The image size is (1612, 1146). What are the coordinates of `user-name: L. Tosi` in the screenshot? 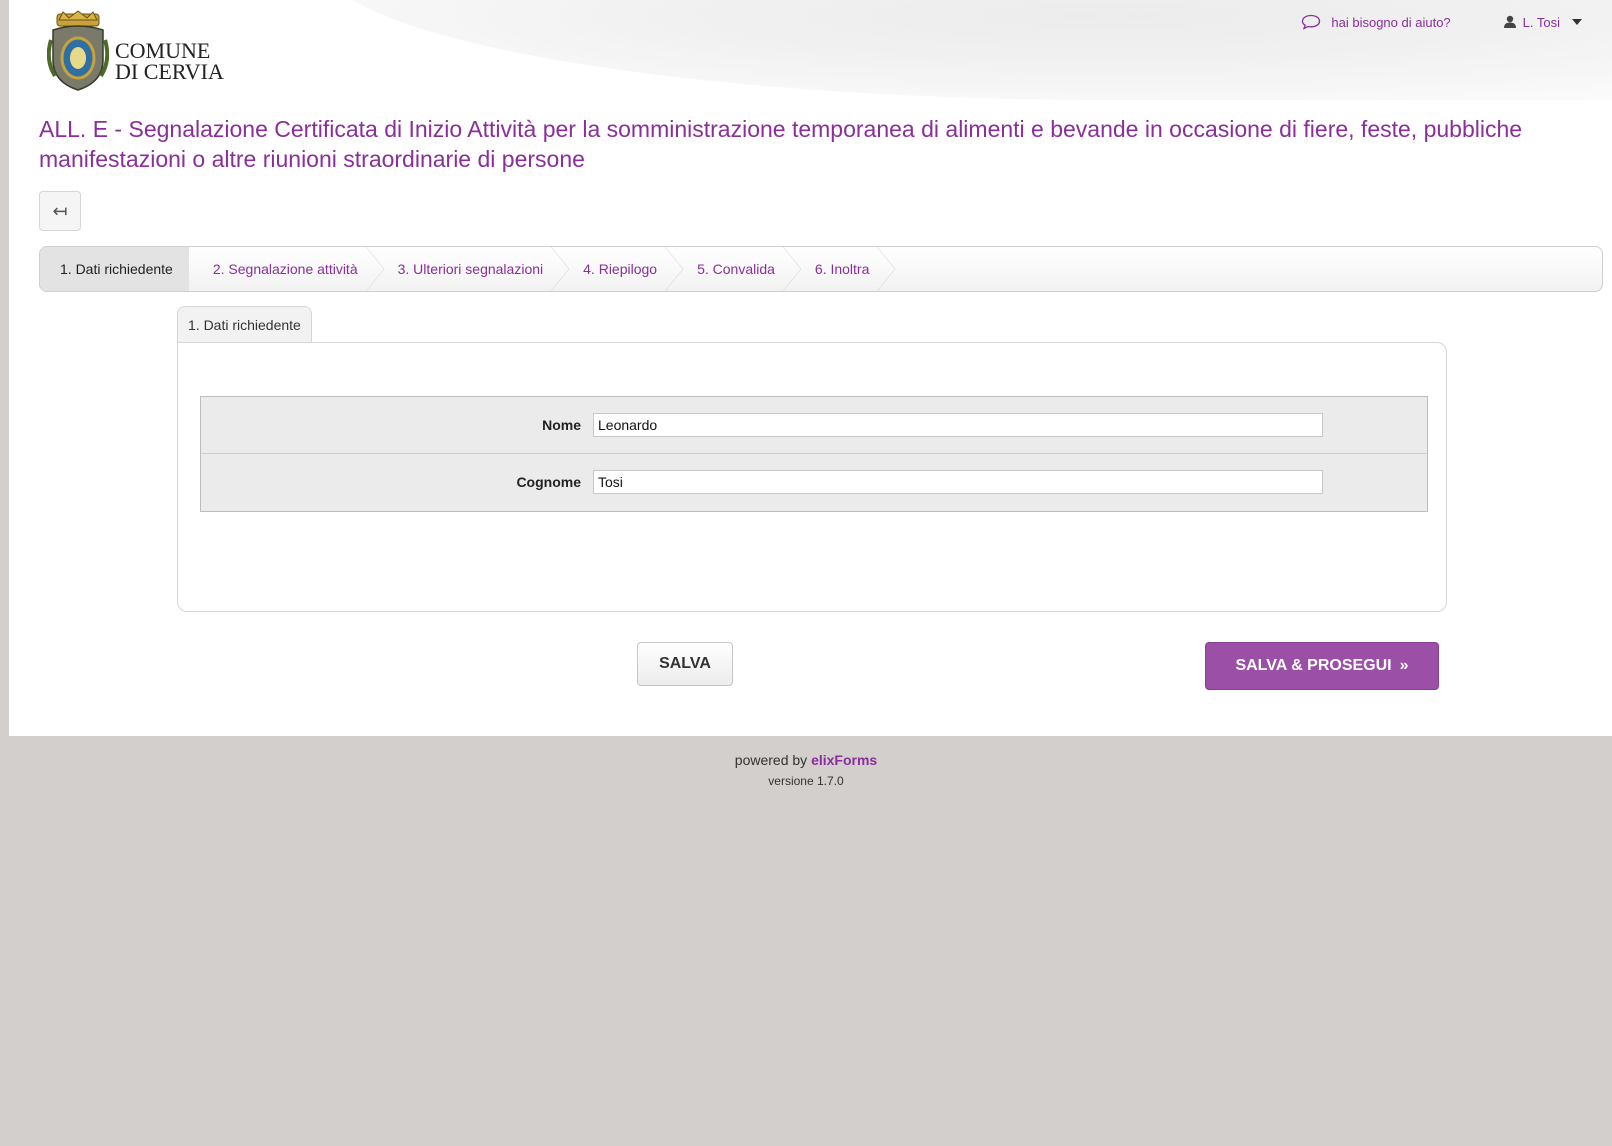 It's located at (1541, 22).